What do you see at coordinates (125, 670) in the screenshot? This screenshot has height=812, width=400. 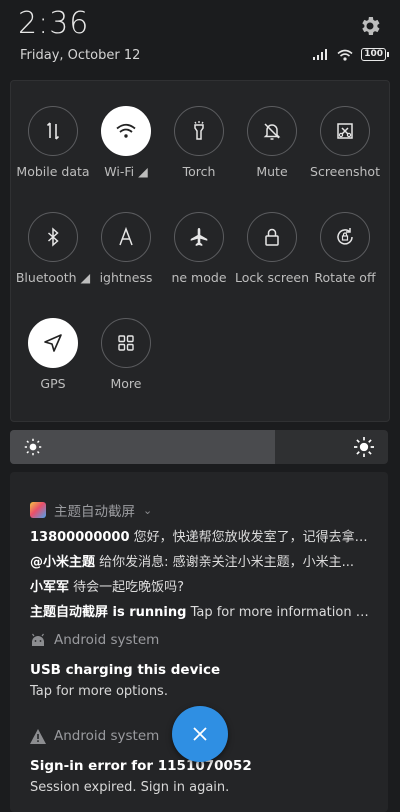 I see `notification-title: USB charging this device` at bounding box center [125, 670].